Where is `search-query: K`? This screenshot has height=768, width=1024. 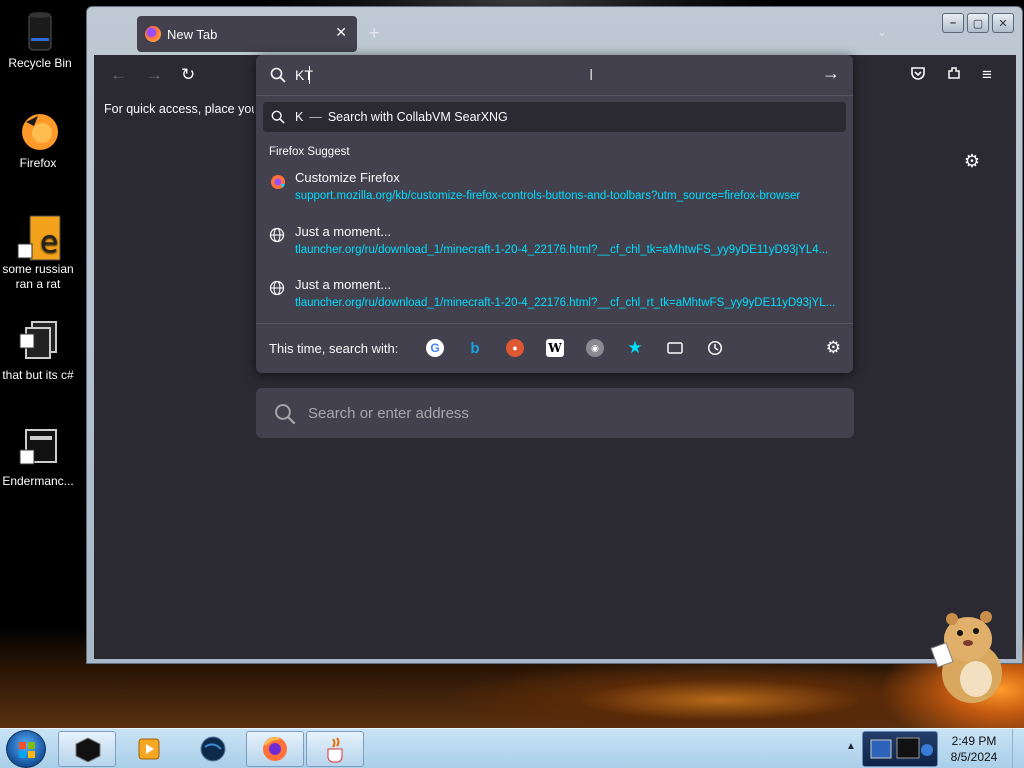
search-query: K is located at coordinates (299, 117).